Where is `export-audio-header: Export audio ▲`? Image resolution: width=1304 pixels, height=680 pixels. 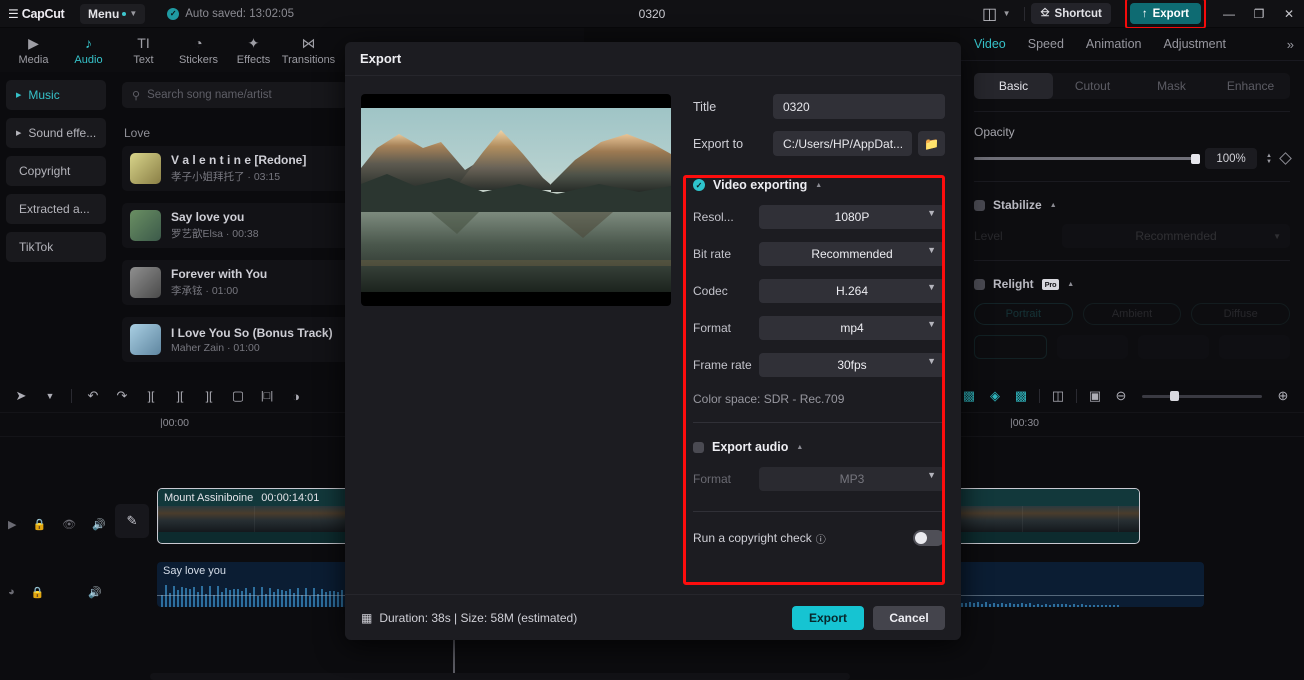 export-audio-header: Export audio ▲ is located at coordinates (819, 447).